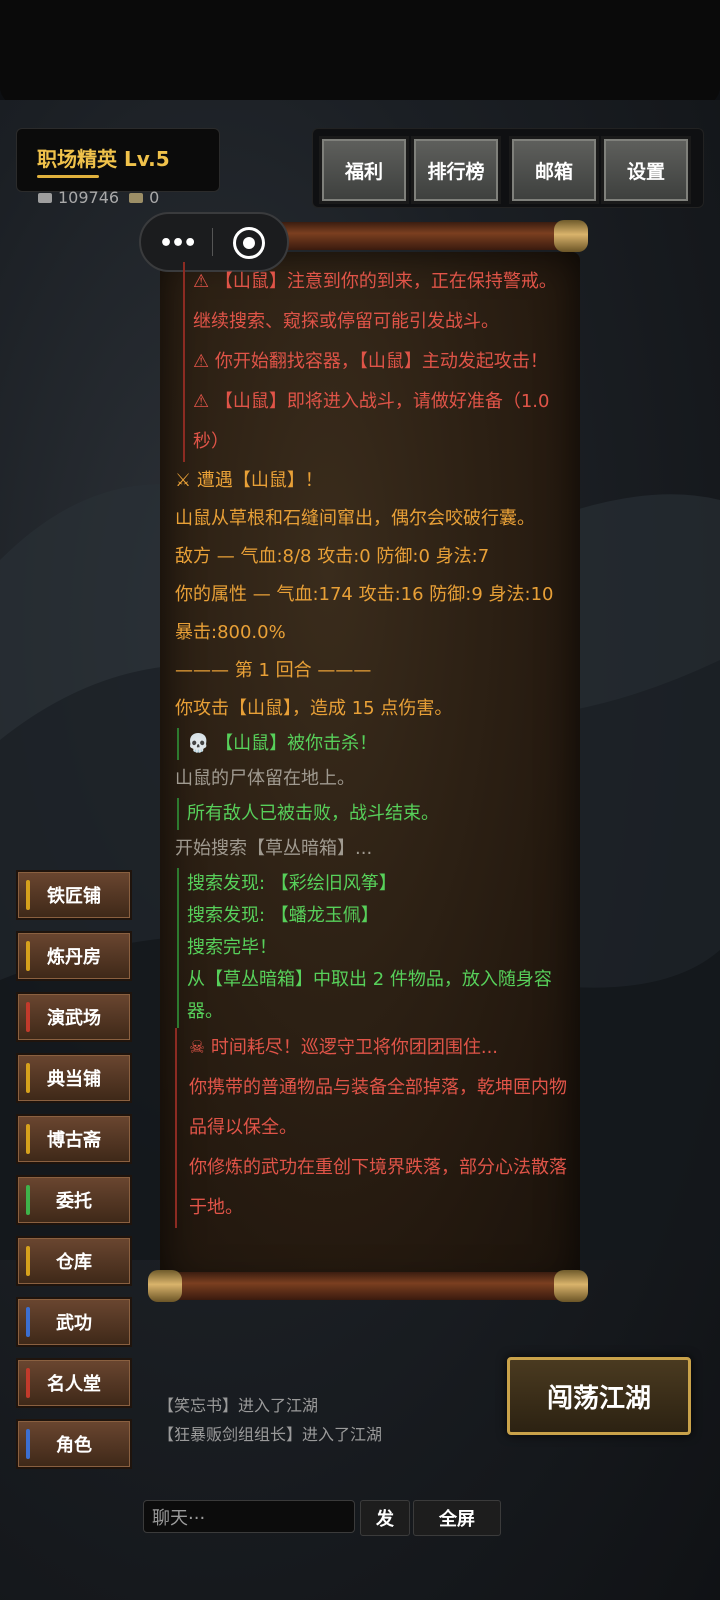 This screenshot has height=1600, width=720. I want to click on side-menu-item: 演武场, so click(74, 1017).